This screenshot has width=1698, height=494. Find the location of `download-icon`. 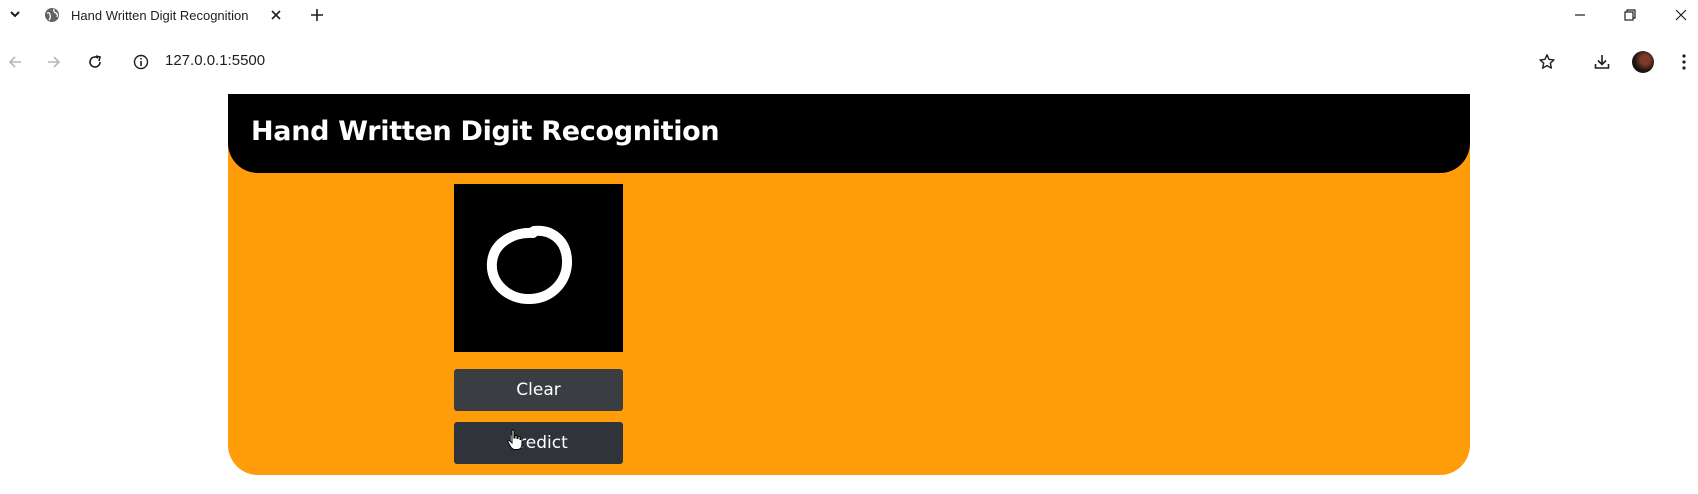

download-icon is located at coordinates (1602, 62).